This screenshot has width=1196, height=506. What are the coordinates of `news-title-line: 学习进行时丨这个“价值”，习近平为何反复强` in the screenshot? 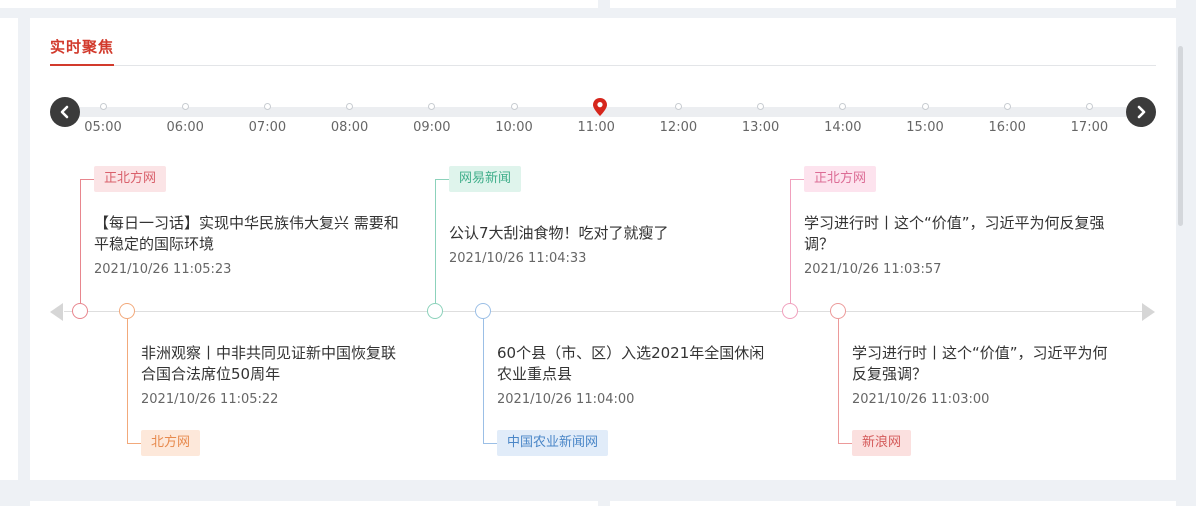 It's located at (954, 223).